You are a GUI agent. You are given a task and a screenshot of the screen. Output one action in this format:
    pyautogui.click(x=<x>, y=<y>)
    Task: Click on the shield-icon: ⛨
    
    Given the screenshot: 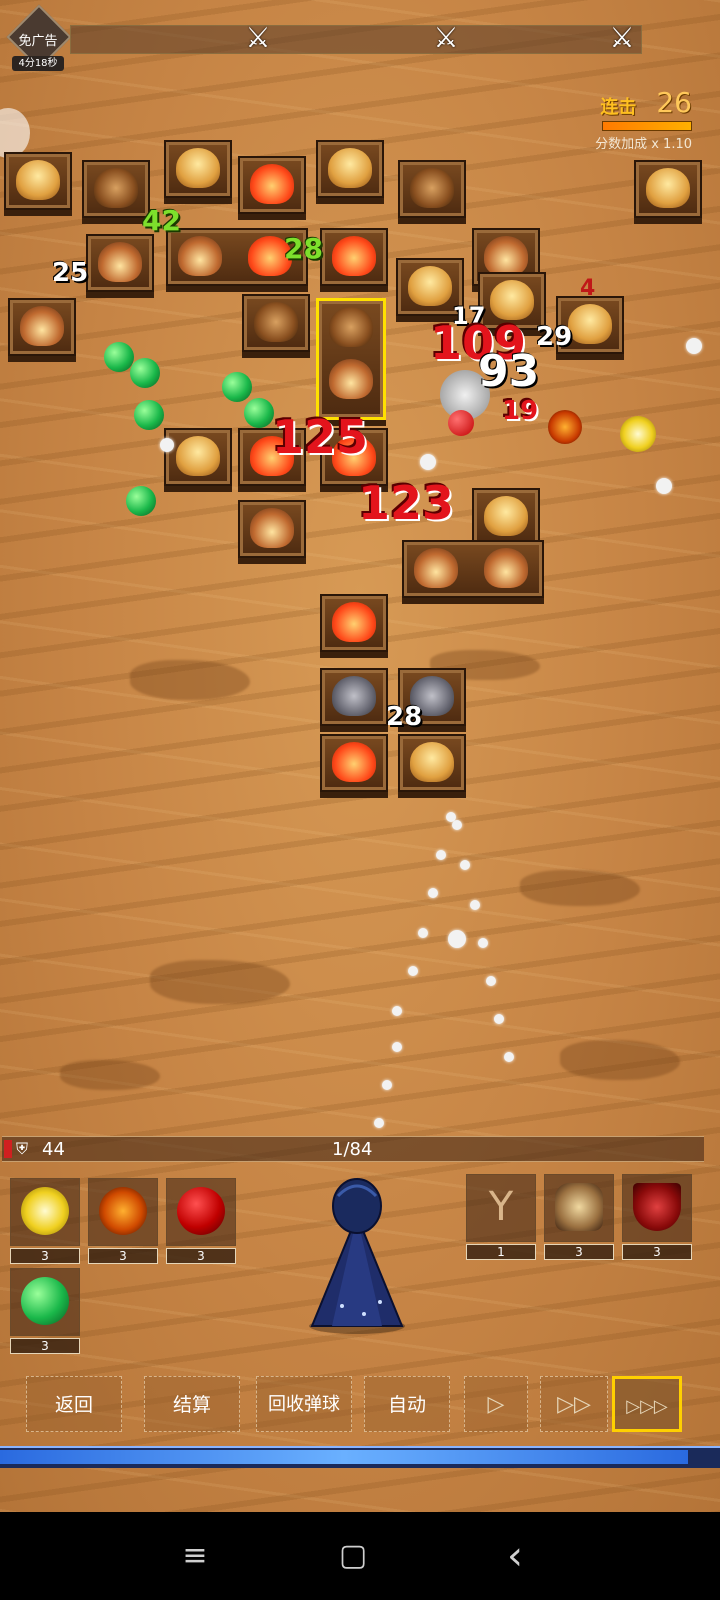 What is the action you would take?
    pyautogui.click(x=22, y=1148)
    